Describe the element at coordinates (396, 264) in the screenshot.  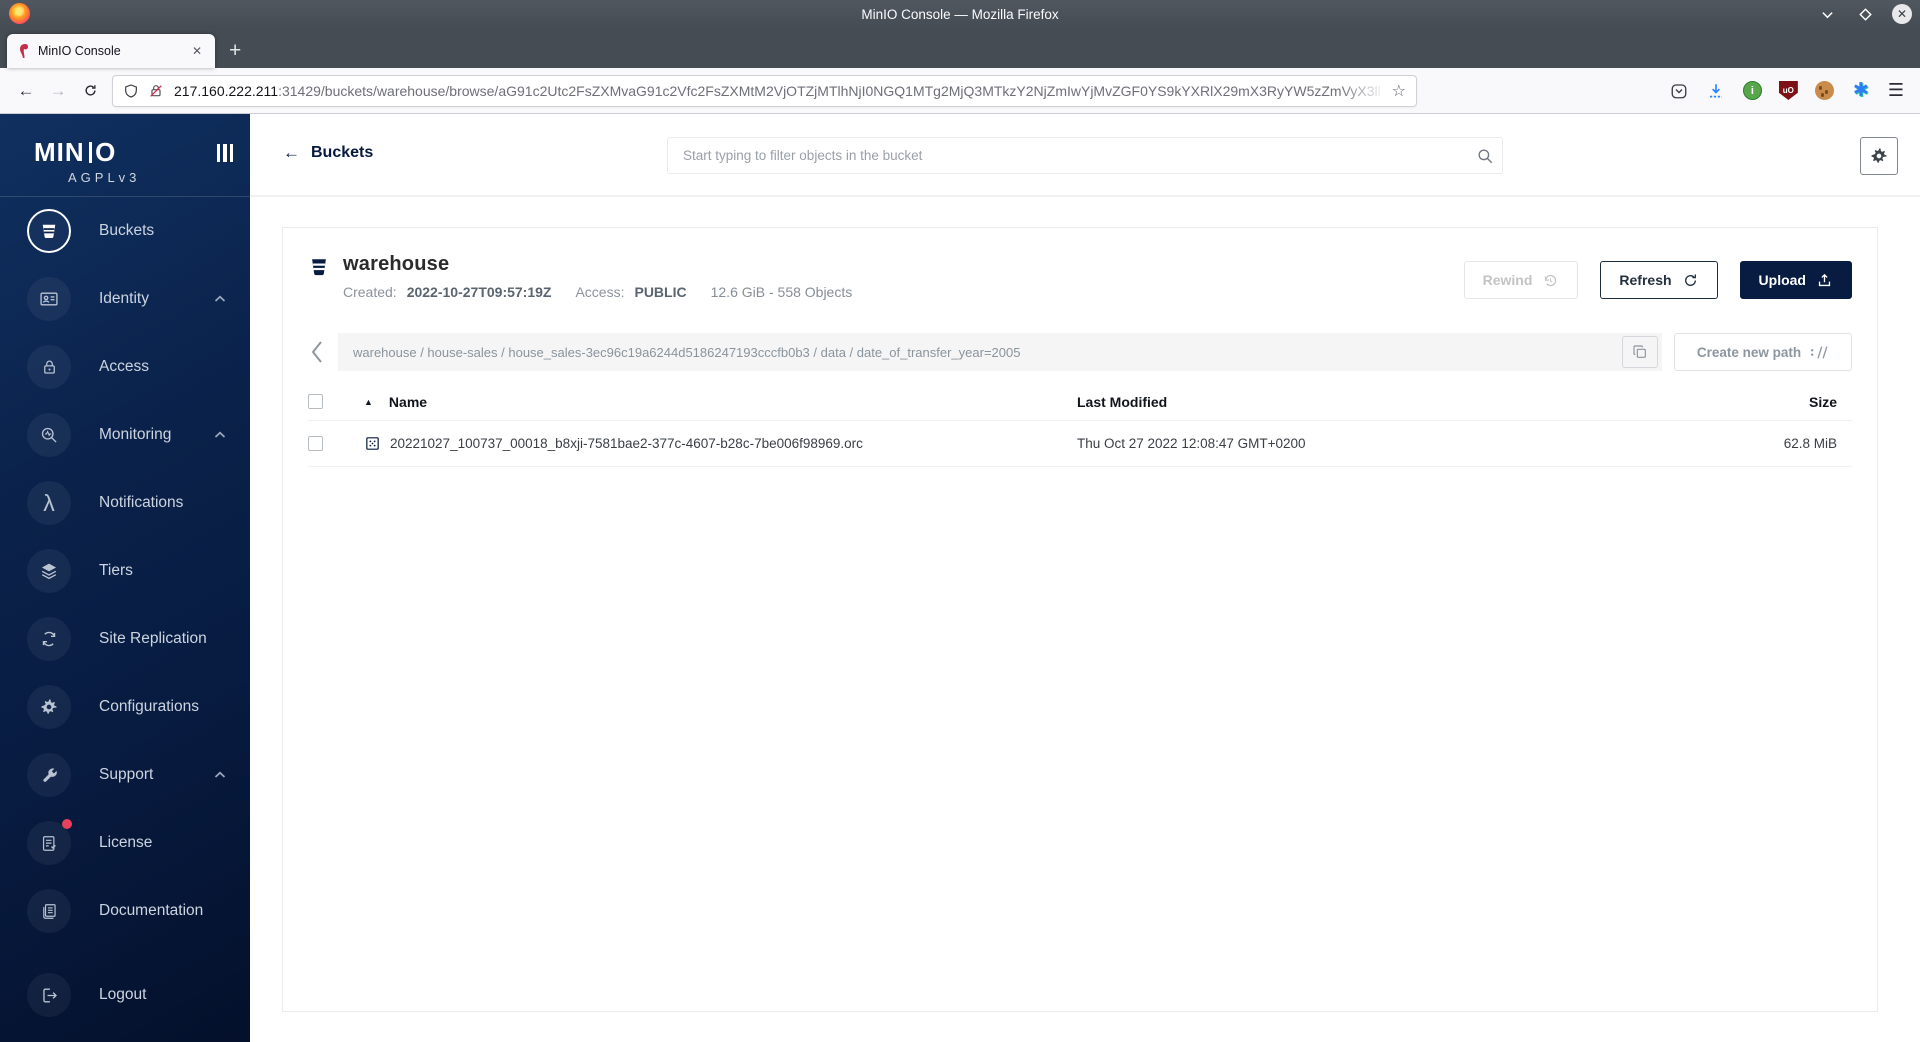
I see `bucket-name: warehouse` at that location.